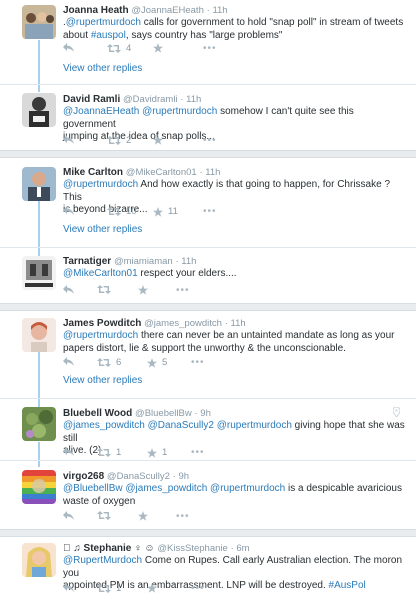 This screenshot has width=416, height=597. What do you see at coordinates (347, 585) in the screenshot?
I see `hashtag-link: #AusPol` at bounding box center [347, 585].